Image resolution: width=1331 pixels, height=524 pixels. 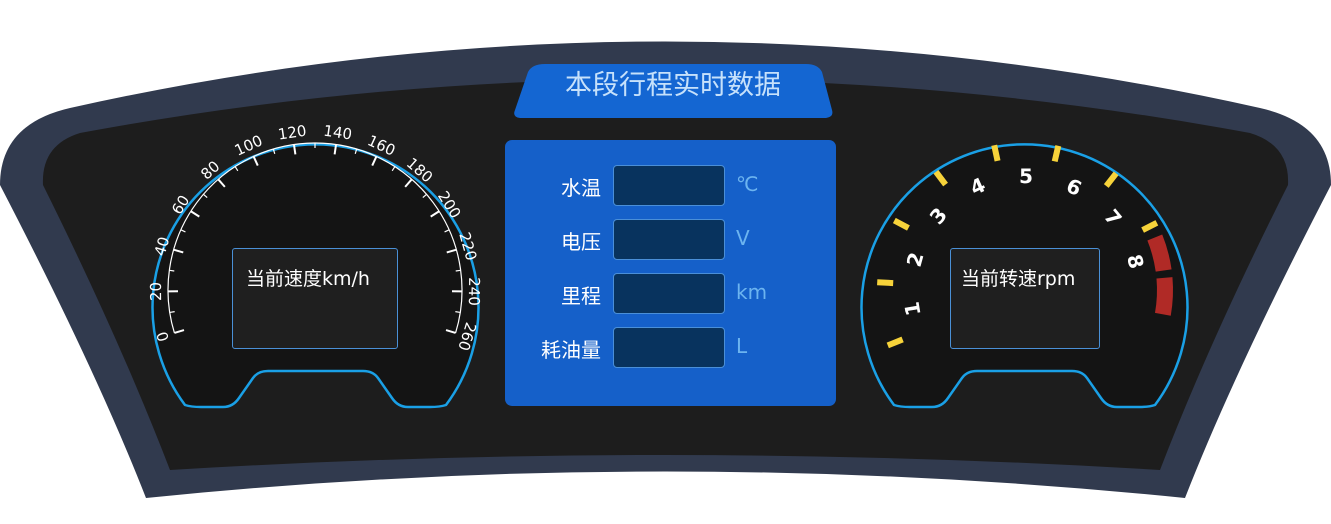 What do you see at coordinates (669, 347) in the screenshot?
I see `fuel-consumption-value` at bounding box center [669, 347].